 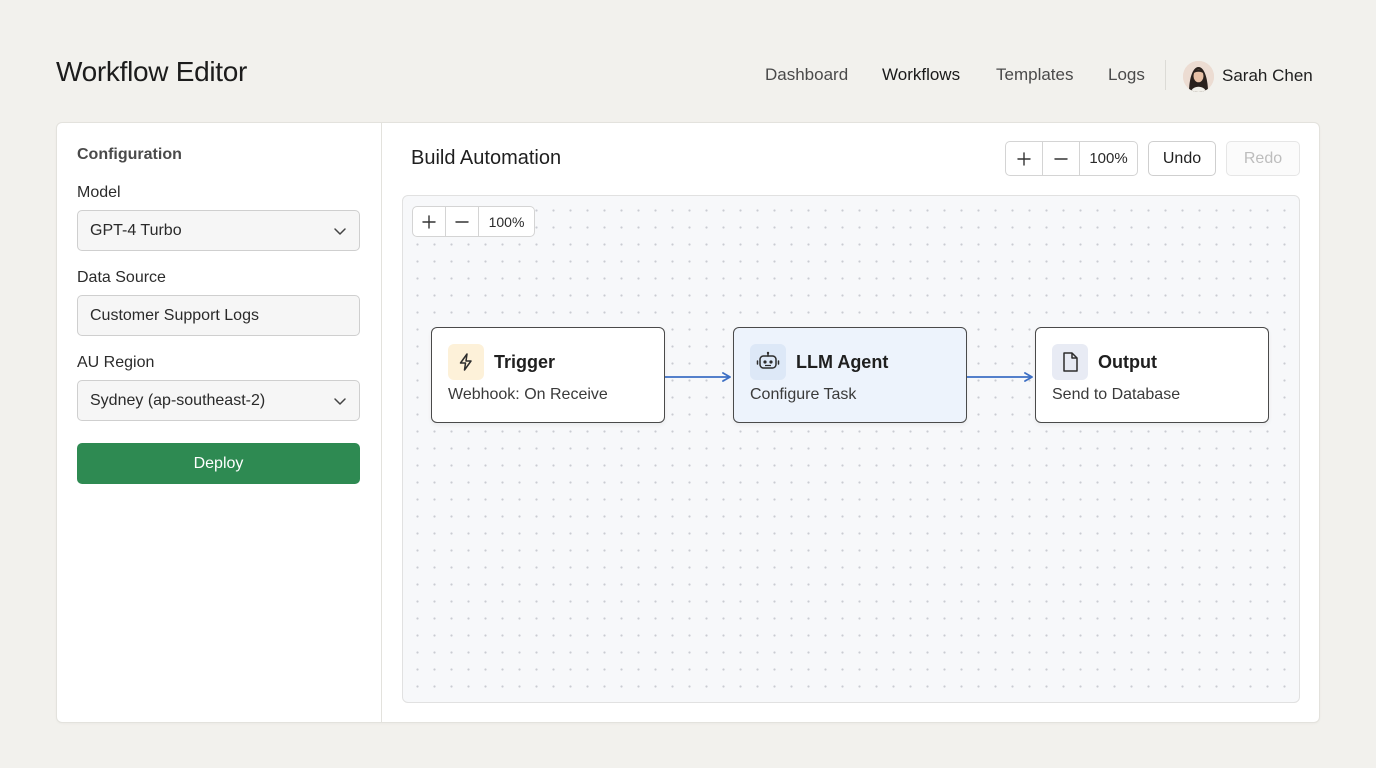 I want to click on editor-title: Build Automation, so click(x=486, y=158).